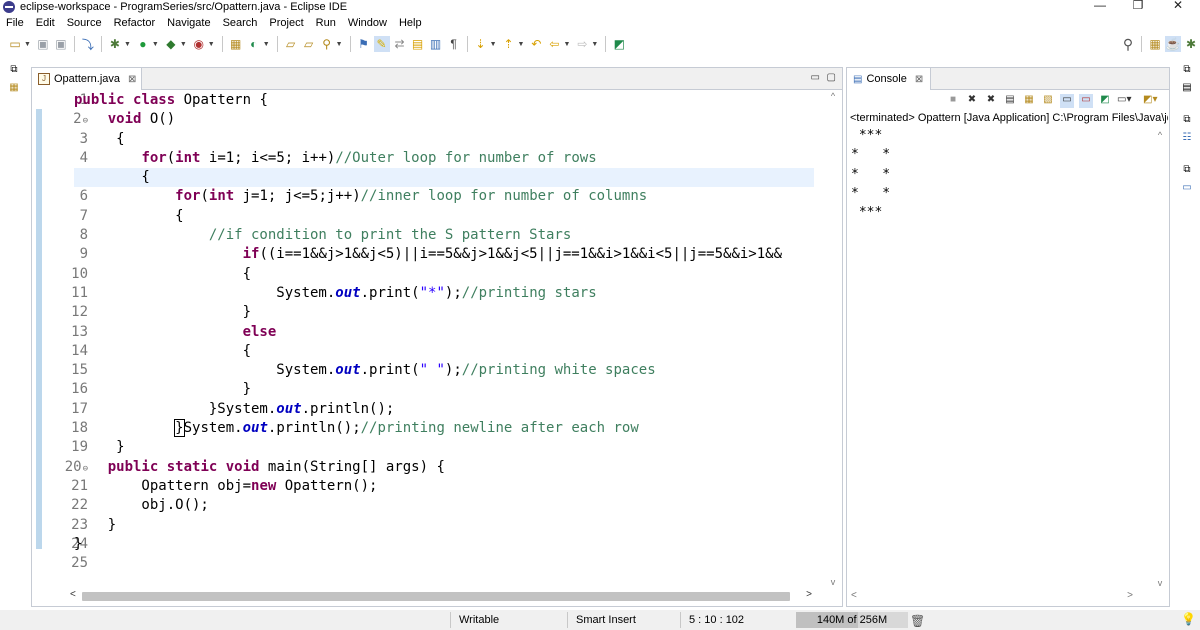 Image resolution: width=1200 pixels, height=630 pixels. I want to click on menu-window: Window, so click(367, 23).